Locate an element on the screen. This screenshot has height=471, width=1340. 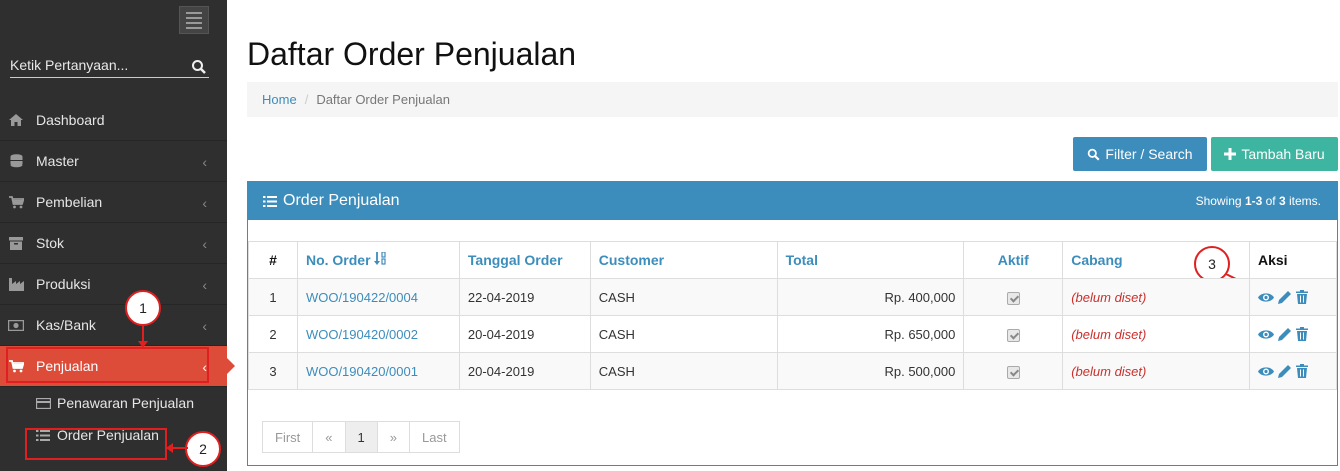
database-icon is located at coordinates (16, 161).